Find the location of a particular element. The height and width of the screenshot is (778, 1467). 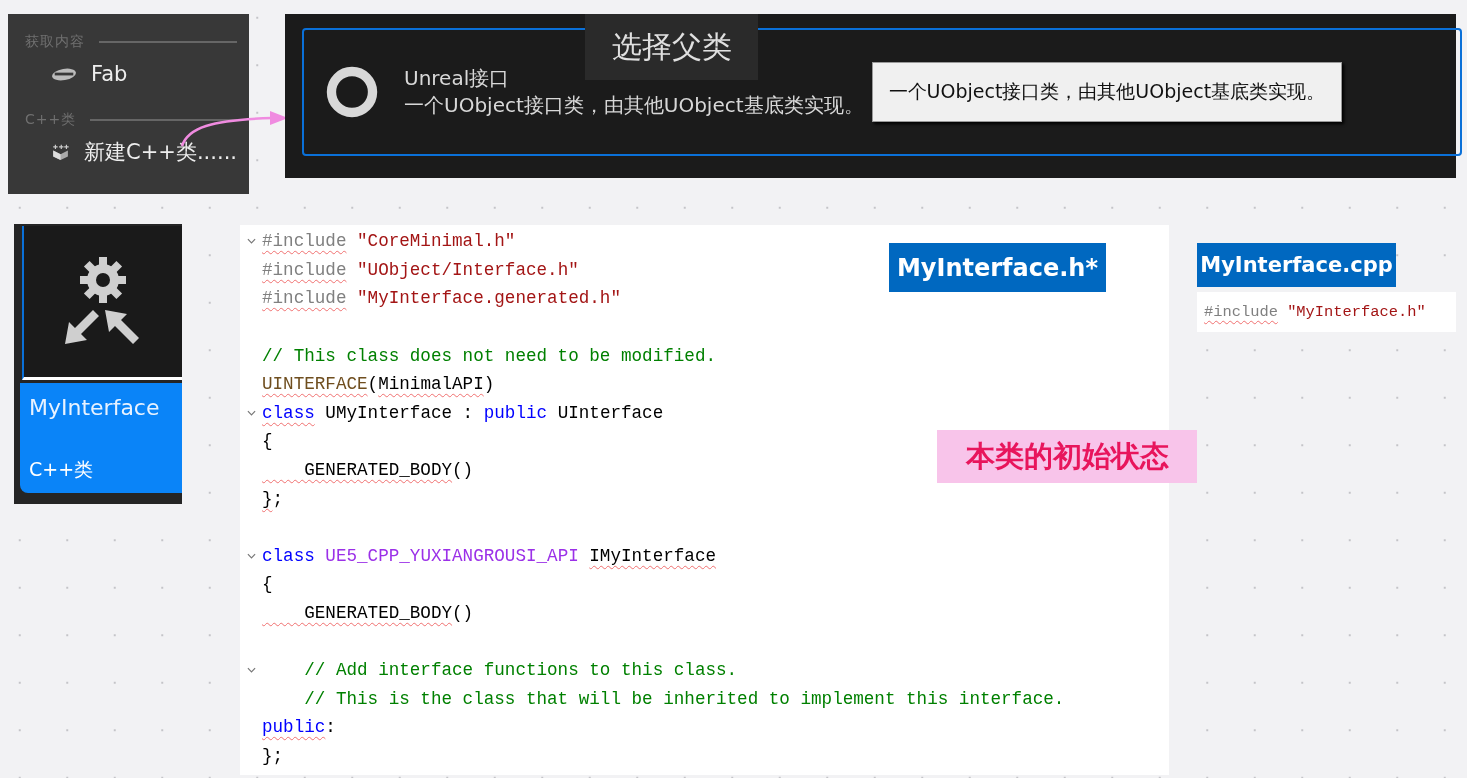

code-line: #include "MyInterface.generated.h" is located at coordinates (441, 298).